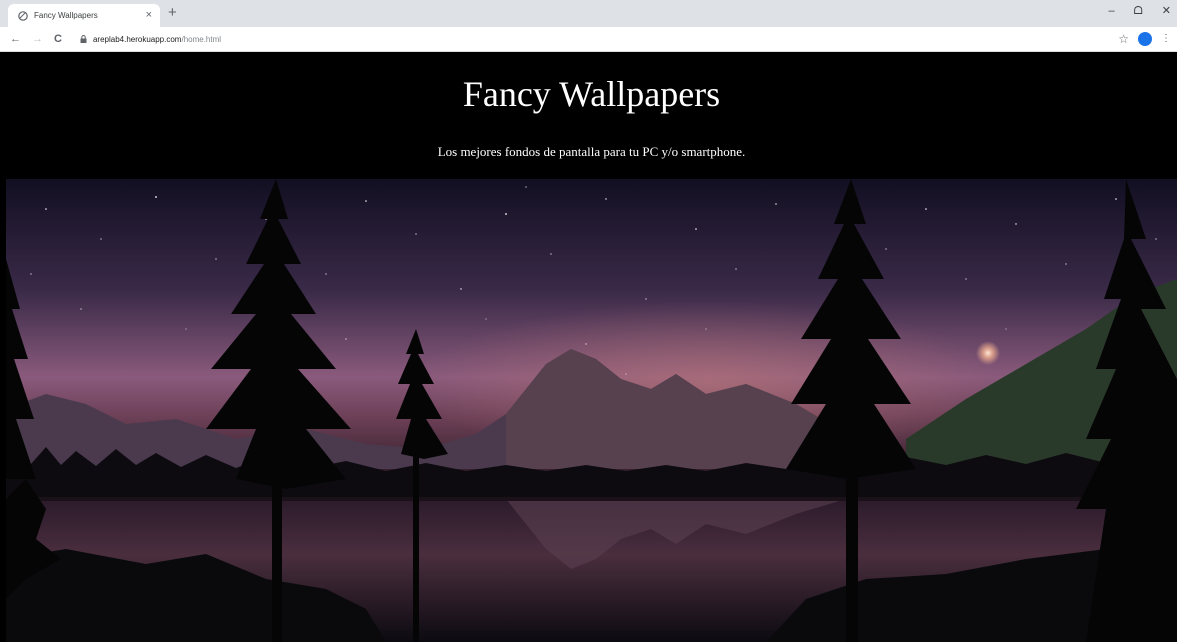 The height and width of the screenshot is (642, 1177). I want to click on browser-tab-strip: Fancy Wallpapers × + – ᗝ ✕, so click(588, 13).